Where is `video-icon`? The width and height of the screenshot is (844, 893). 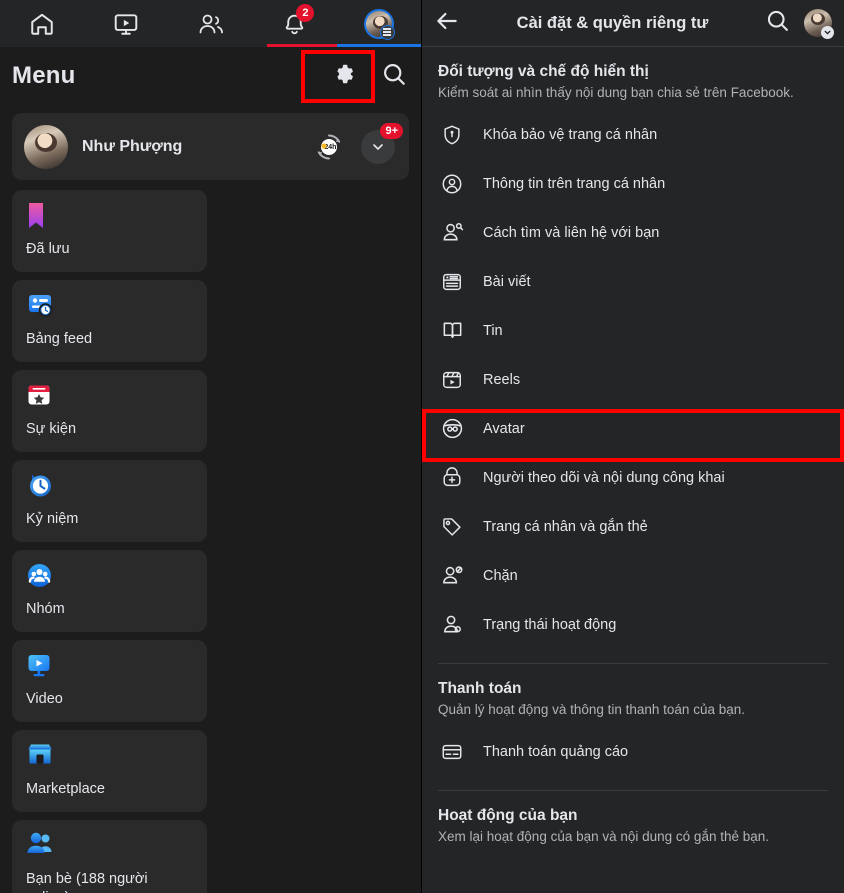 video-icon is located at coordinates (126, 24).